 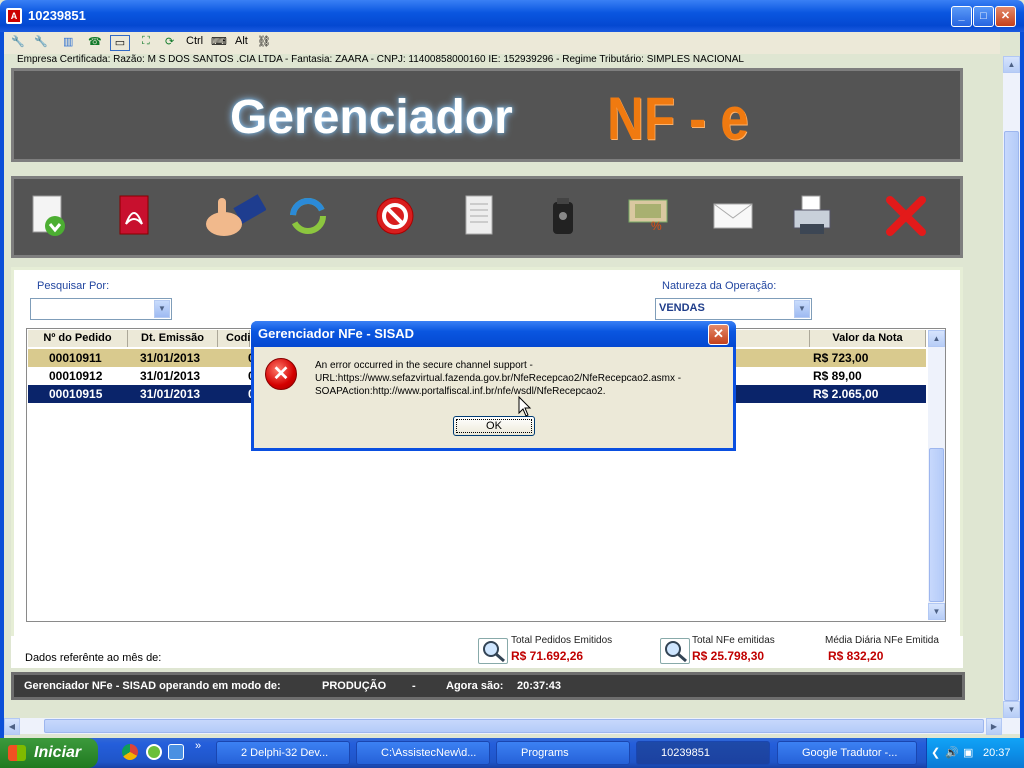 What do you see at coordinates (120, 43) in the screenshot?
I see `tool-monitor-icon: ▭` at bounding box center [120, 43].